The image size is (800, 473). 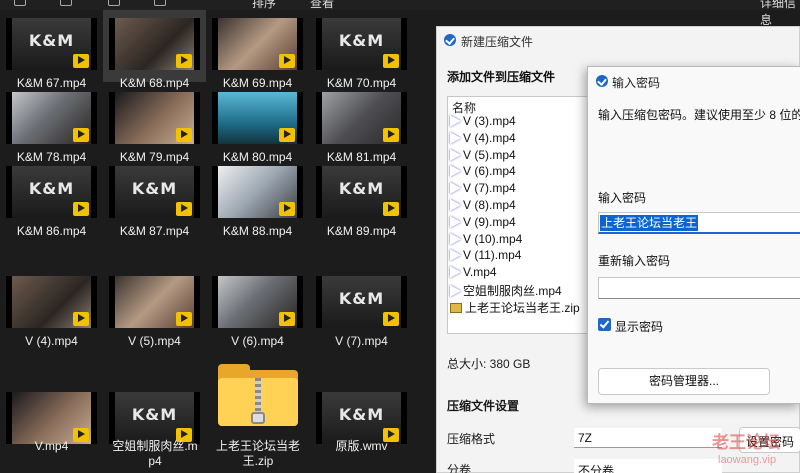 I want to click on show-password-label: 显示密码, so click(x=639, y=326).